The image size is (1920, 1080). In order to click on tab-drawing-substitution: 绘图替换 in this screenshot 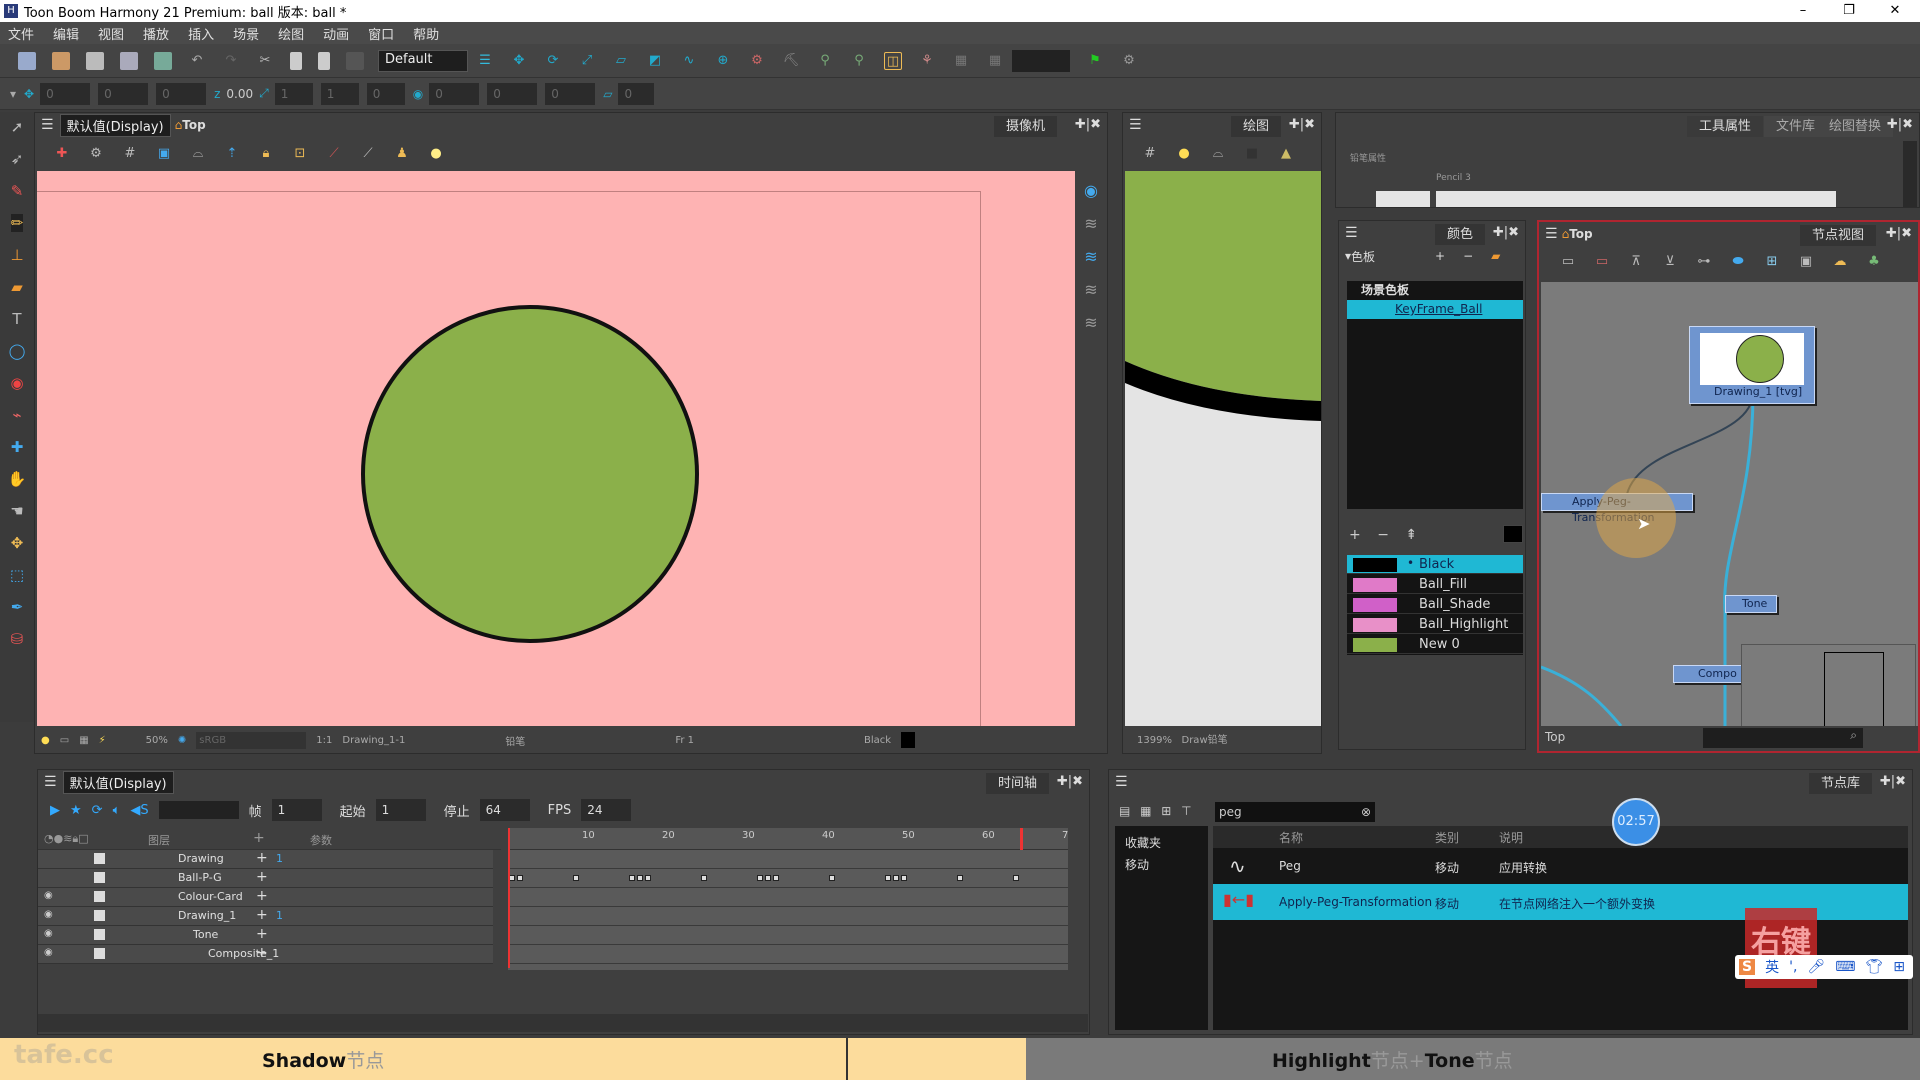, I will do `click(1854, 126)`.